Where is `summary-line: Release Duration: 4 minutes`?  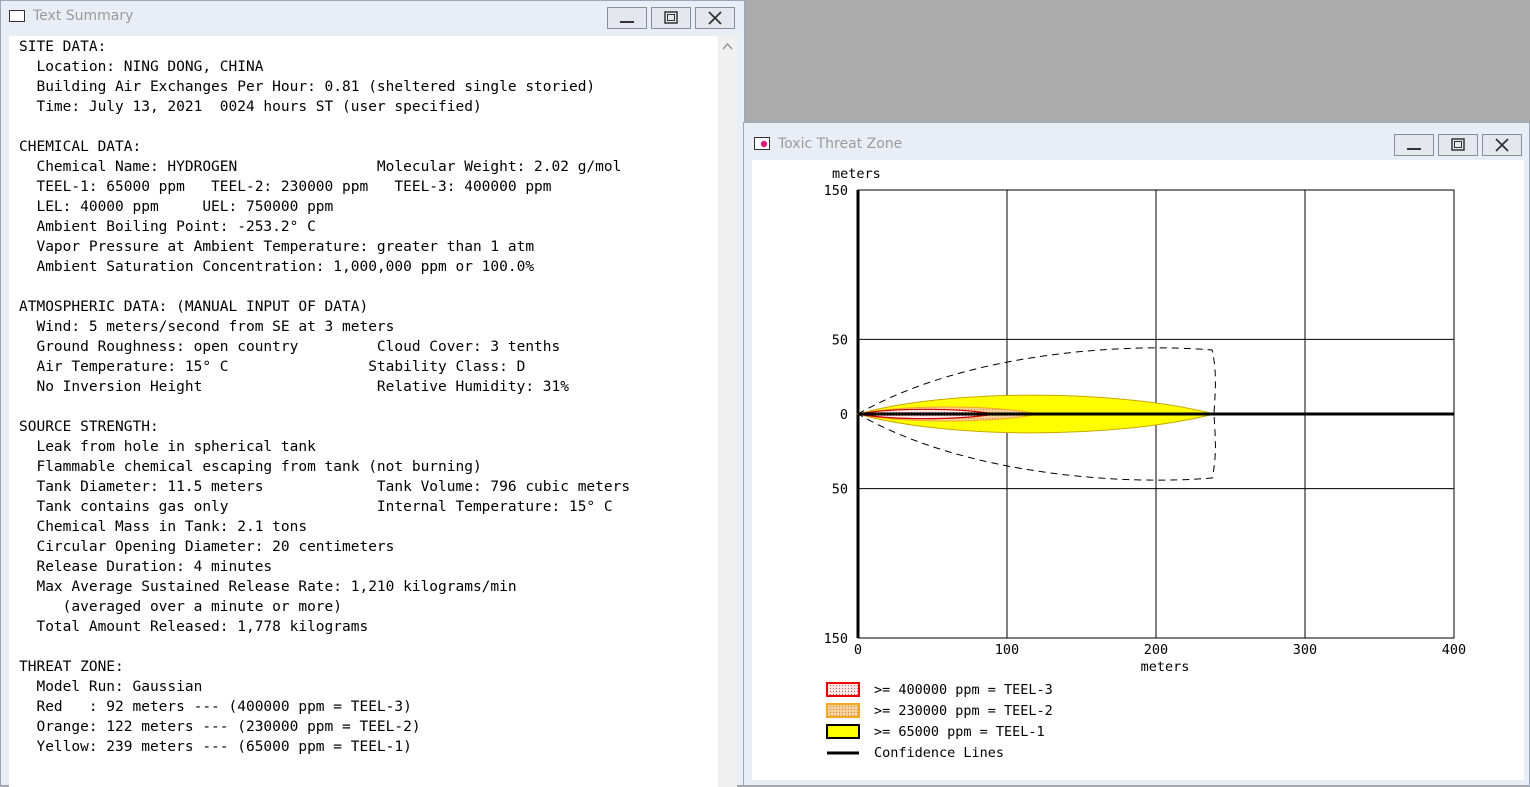
summary-line: Release Duration: 4 minutes is located at coordinates (146, 567).